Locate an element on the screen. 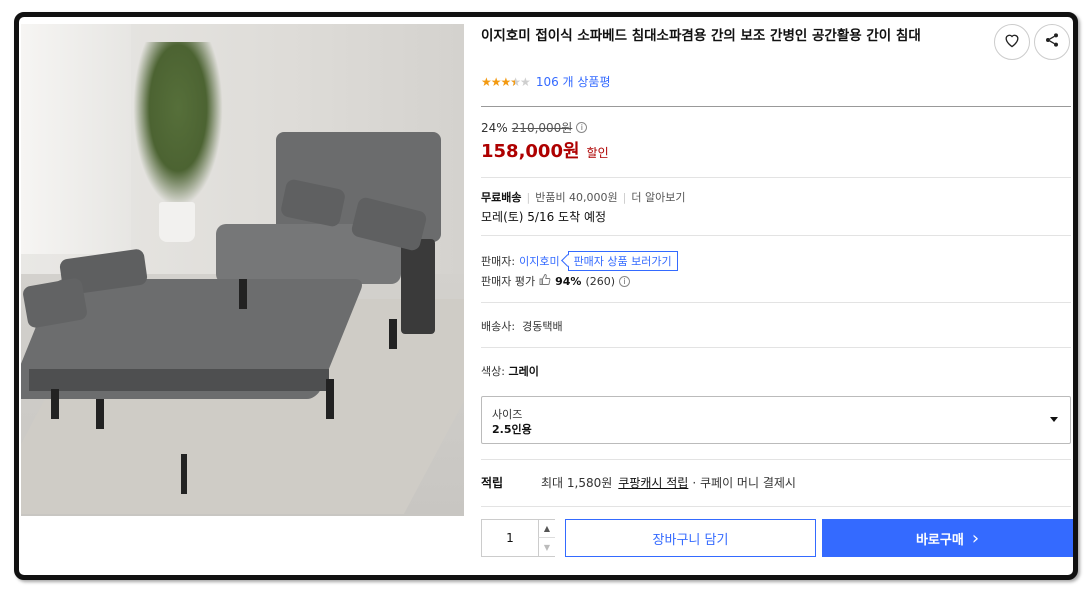  seller-rating-count: (260) is located at coordinates (600, 281).